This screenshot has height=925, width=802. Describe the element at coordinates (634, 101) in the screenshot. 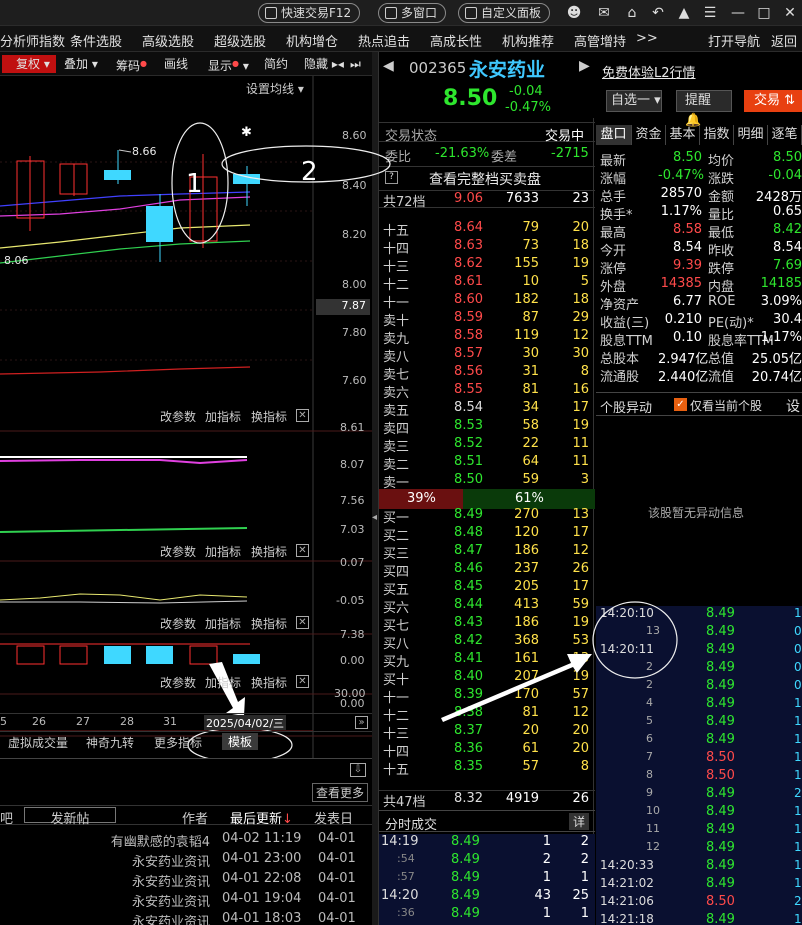

I see `watchlist-dropdown: 自选一 ▾` at that location.